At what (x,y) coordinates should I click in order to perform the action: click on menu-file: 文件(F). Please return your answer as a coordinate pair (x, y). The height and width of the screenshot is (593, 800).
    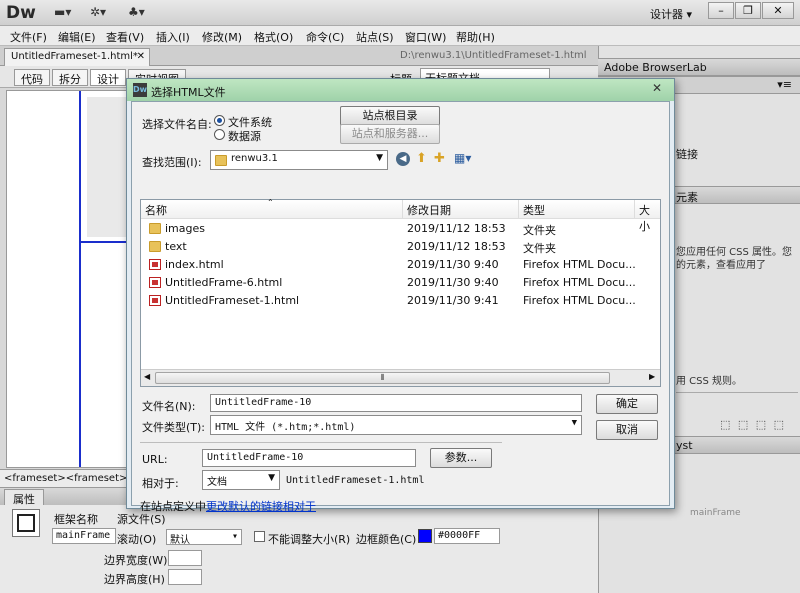
    Looking at the image, I should click on (28, 37).